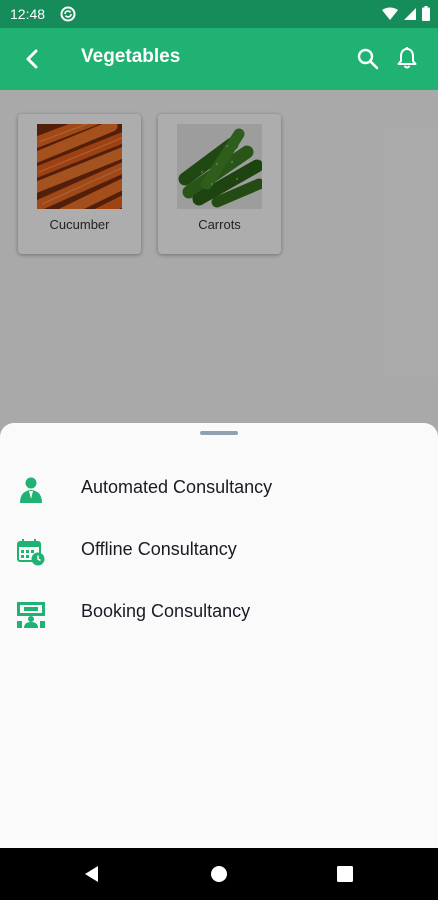 This screenshot has height=900, width=438. What do you see at coordinates (28, 14) in the screenshot?
I see `status-time: 12:48` at bounding box center [28, 14].